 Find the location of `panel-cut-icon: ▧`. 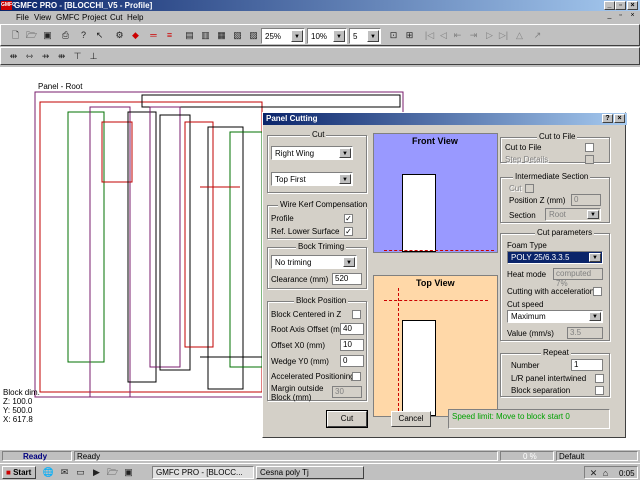

panel-cut-icon: ▧ is located at coordinates (237, 35).